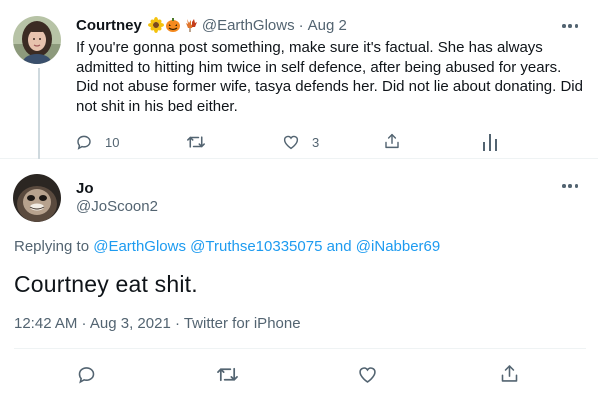  I want to click on reply-author-handle: @JoScoon2, so click(117, 206).